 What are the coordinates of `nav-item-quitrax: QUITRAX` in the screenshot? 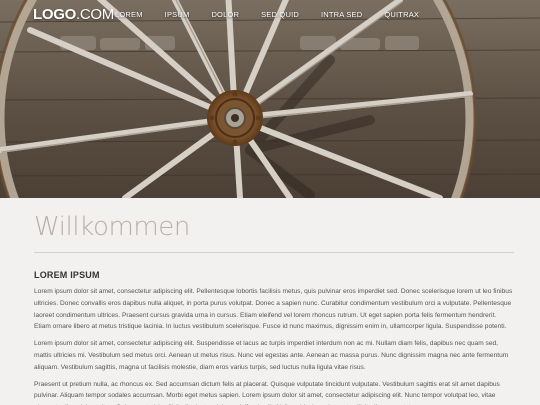 It's located at (401, 14).